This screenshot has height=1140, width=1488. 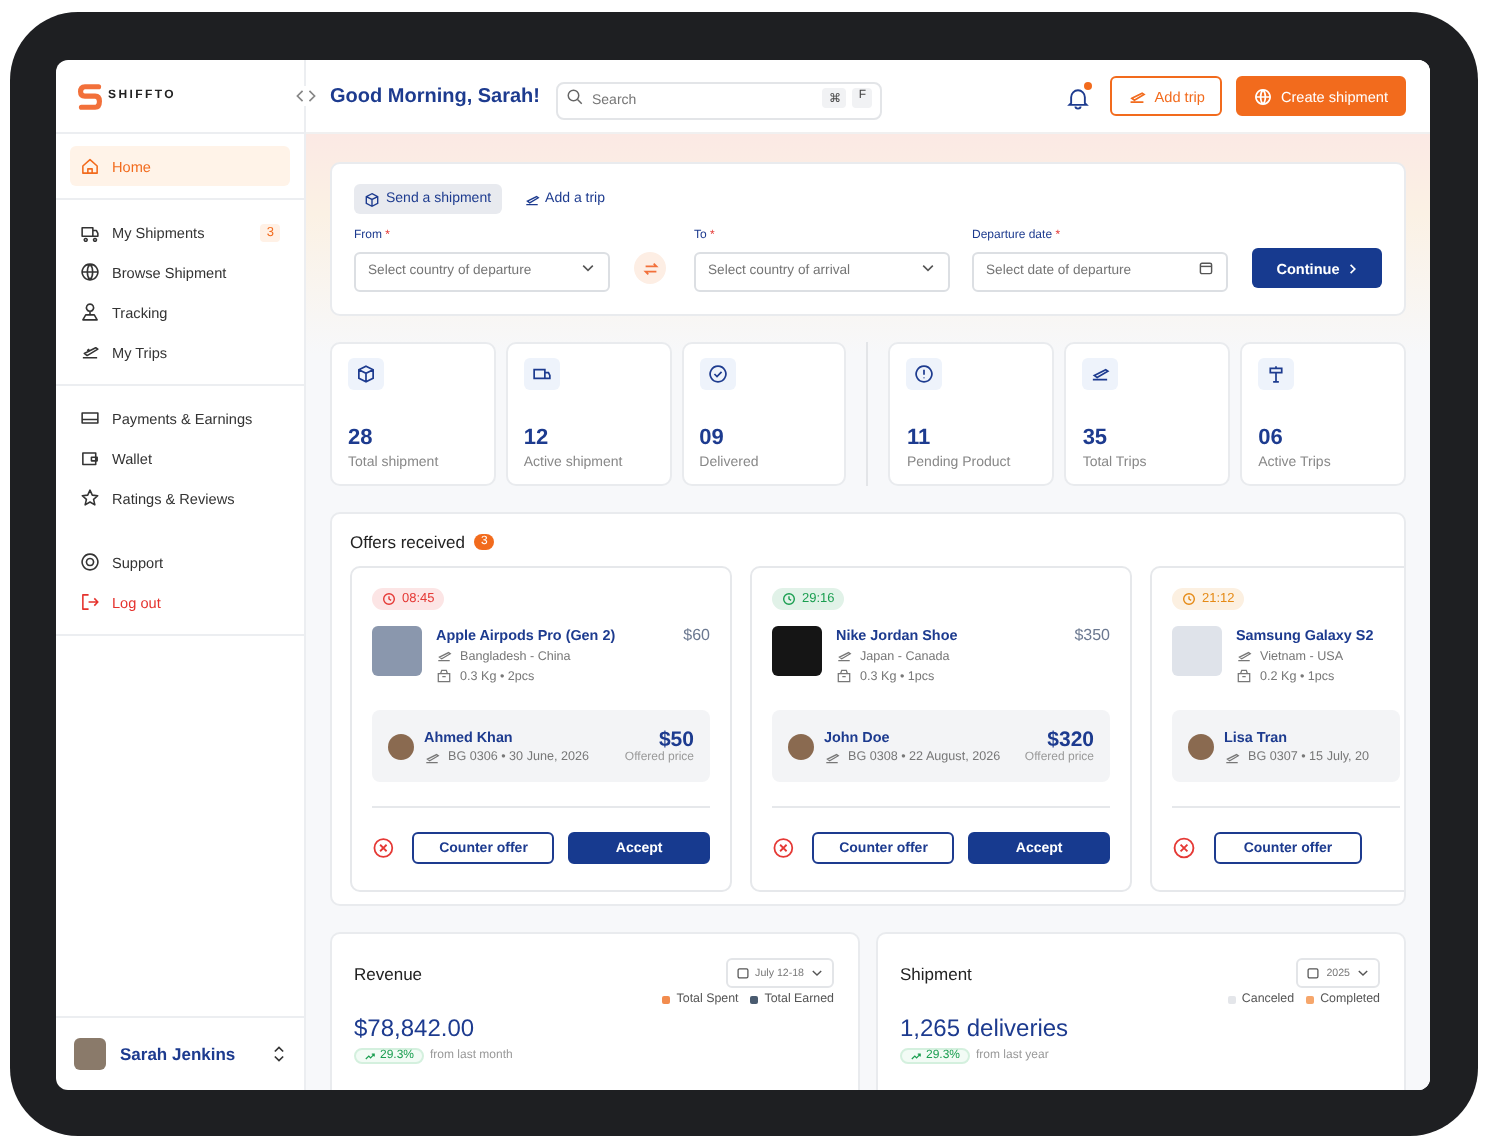 What do you see at coordinates (90, 312) in the screenshot?
I see `location-pin-icon` at bounding box center [90, 312].